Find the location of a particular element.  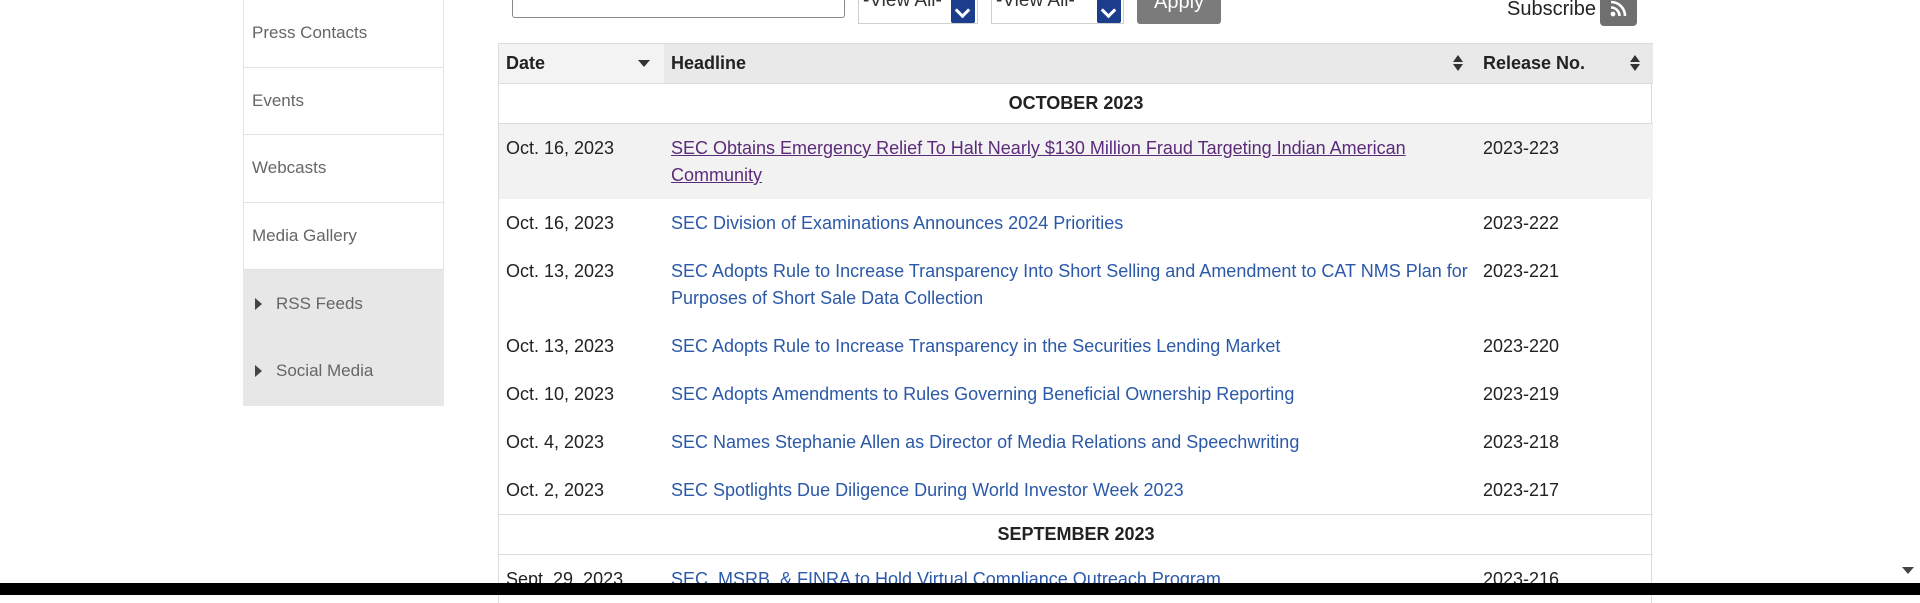

month-group-row: SEPTEMBER 2023 is located at coordinates (1076, 535).